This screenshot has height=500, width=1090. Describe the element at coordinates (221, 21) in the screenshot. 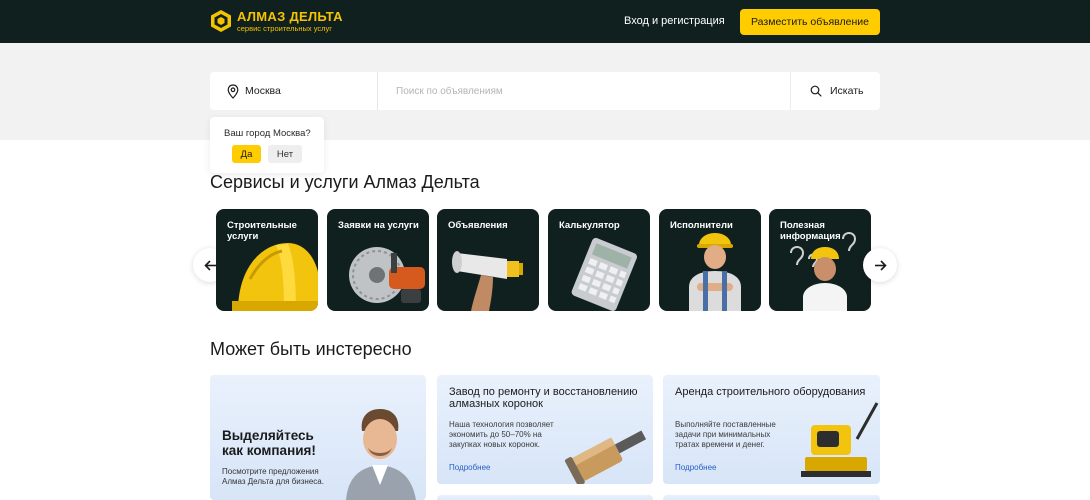

I see `diamond-logo-icon` at that location.